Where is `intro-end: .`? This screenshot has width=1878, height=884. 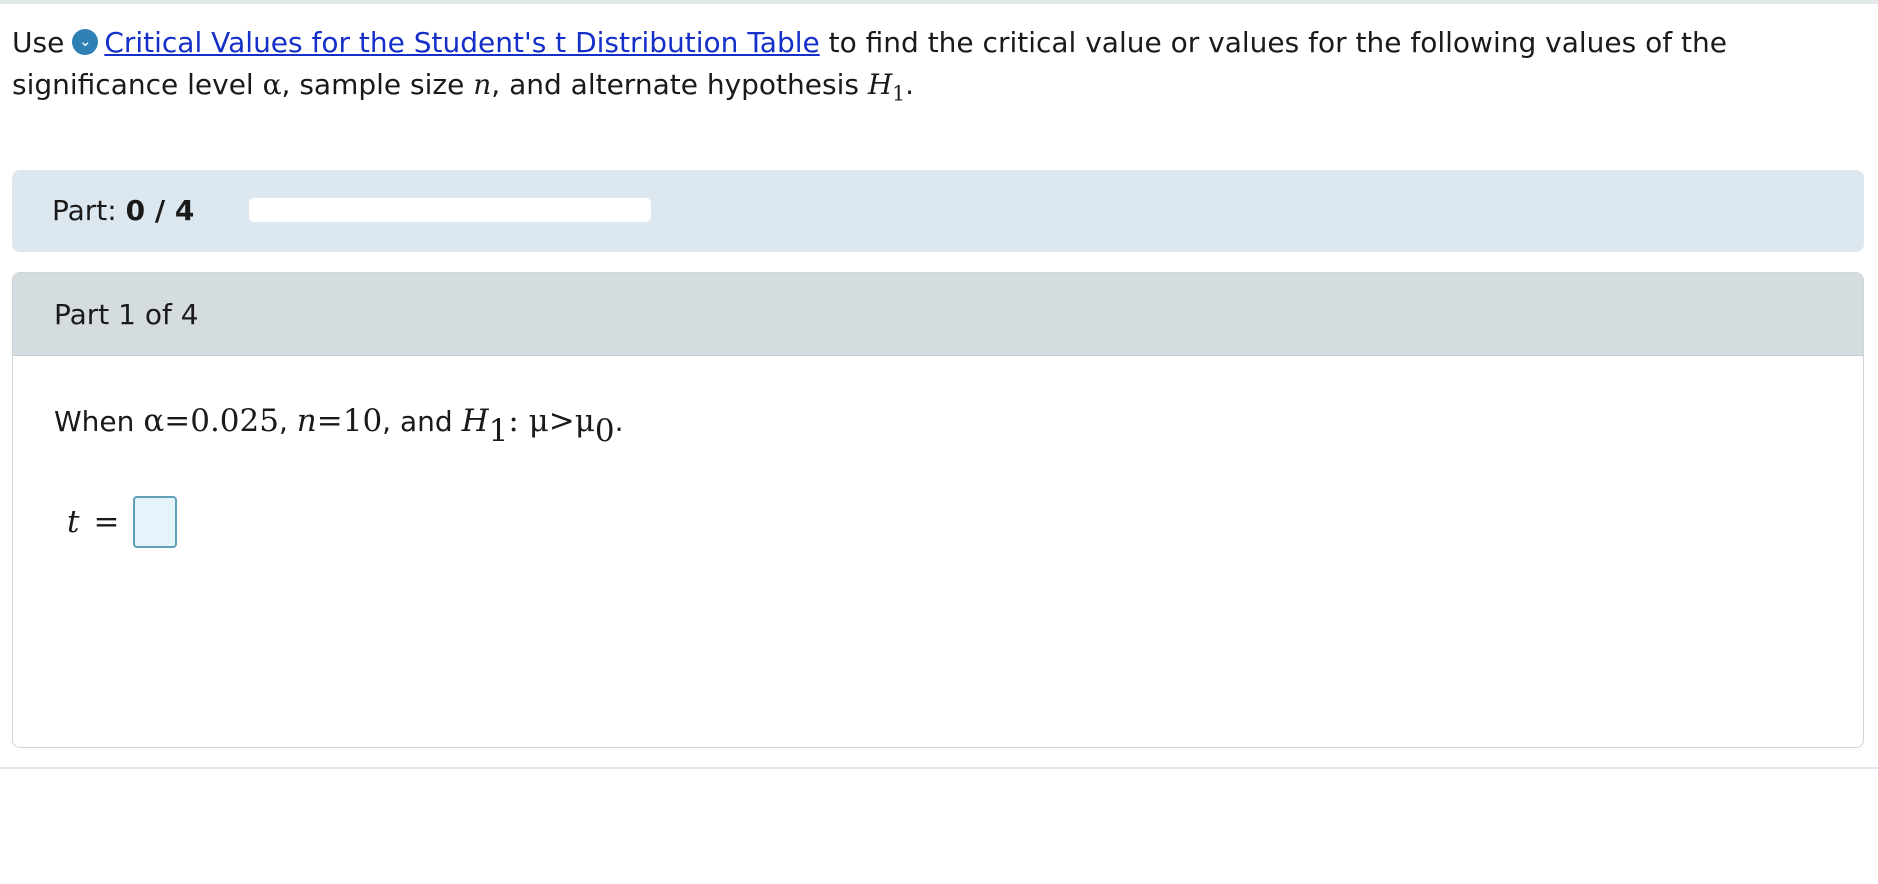
intro-end: . is located at coordinates (910, 84).